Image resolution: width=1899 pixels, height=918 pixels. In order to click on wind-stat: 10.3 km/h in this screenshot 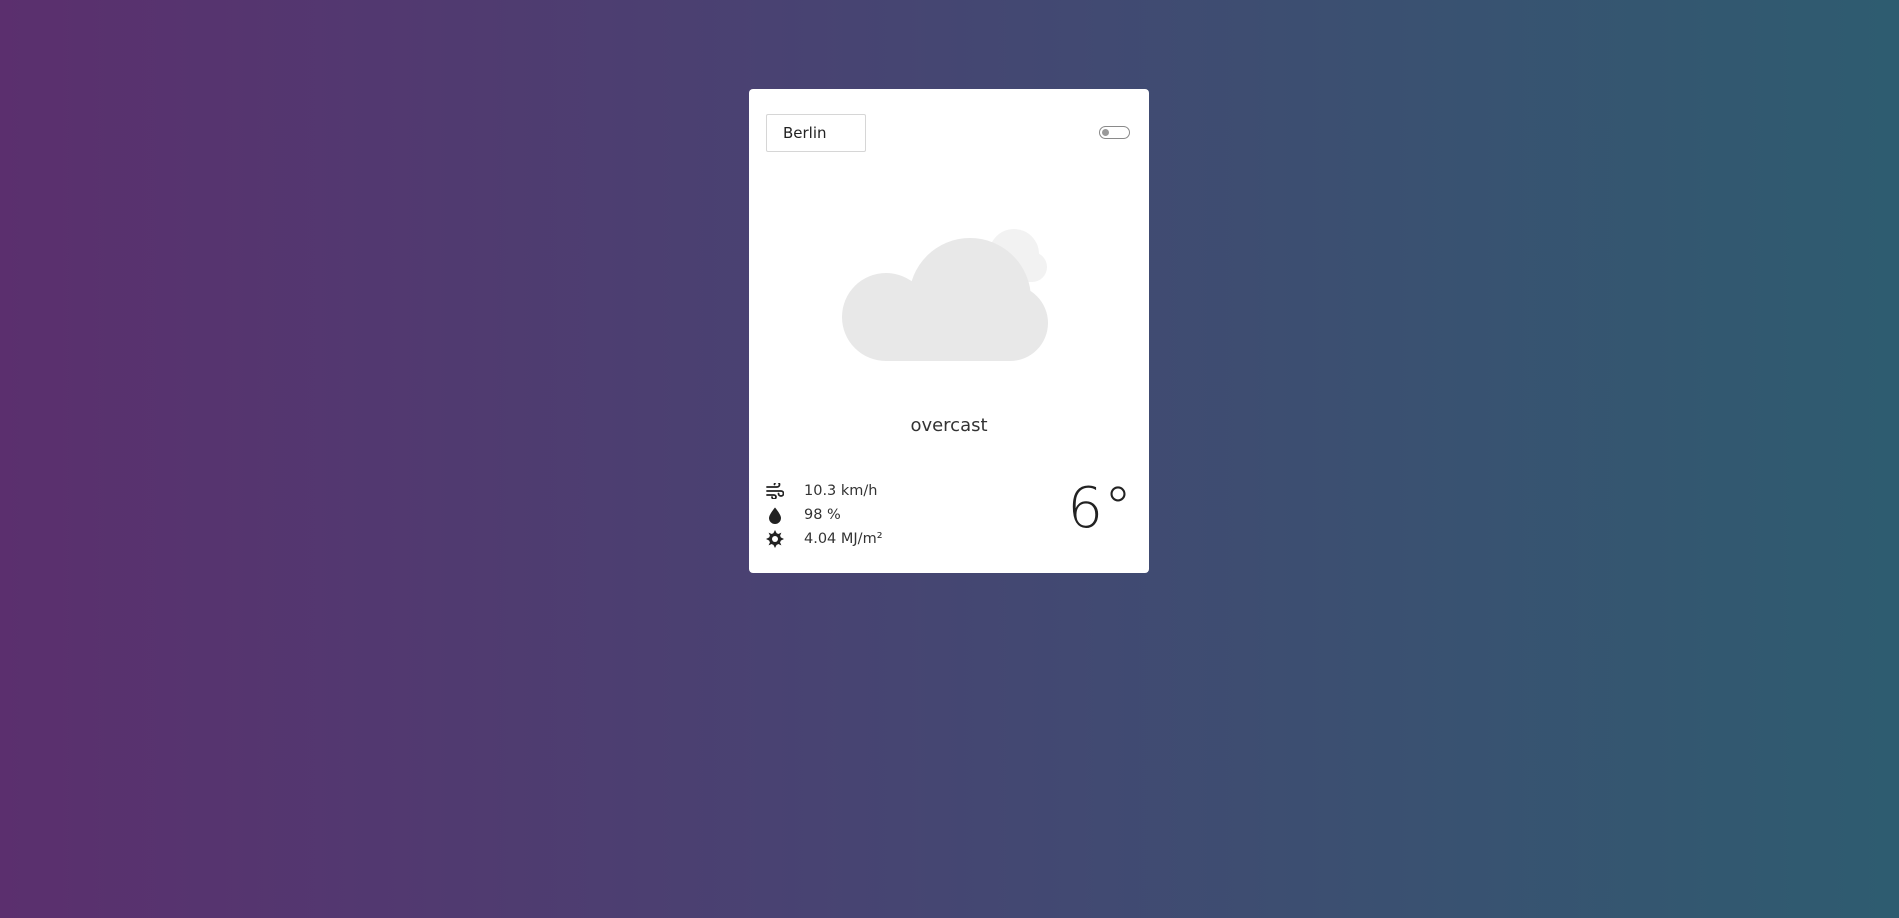, I will do `click(824, 491)`.